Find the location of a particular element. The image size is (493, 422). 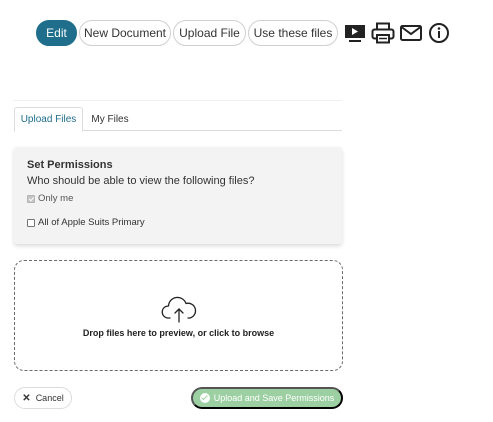

use-these-files-button: Use these files is located at coordinates (293, 33).